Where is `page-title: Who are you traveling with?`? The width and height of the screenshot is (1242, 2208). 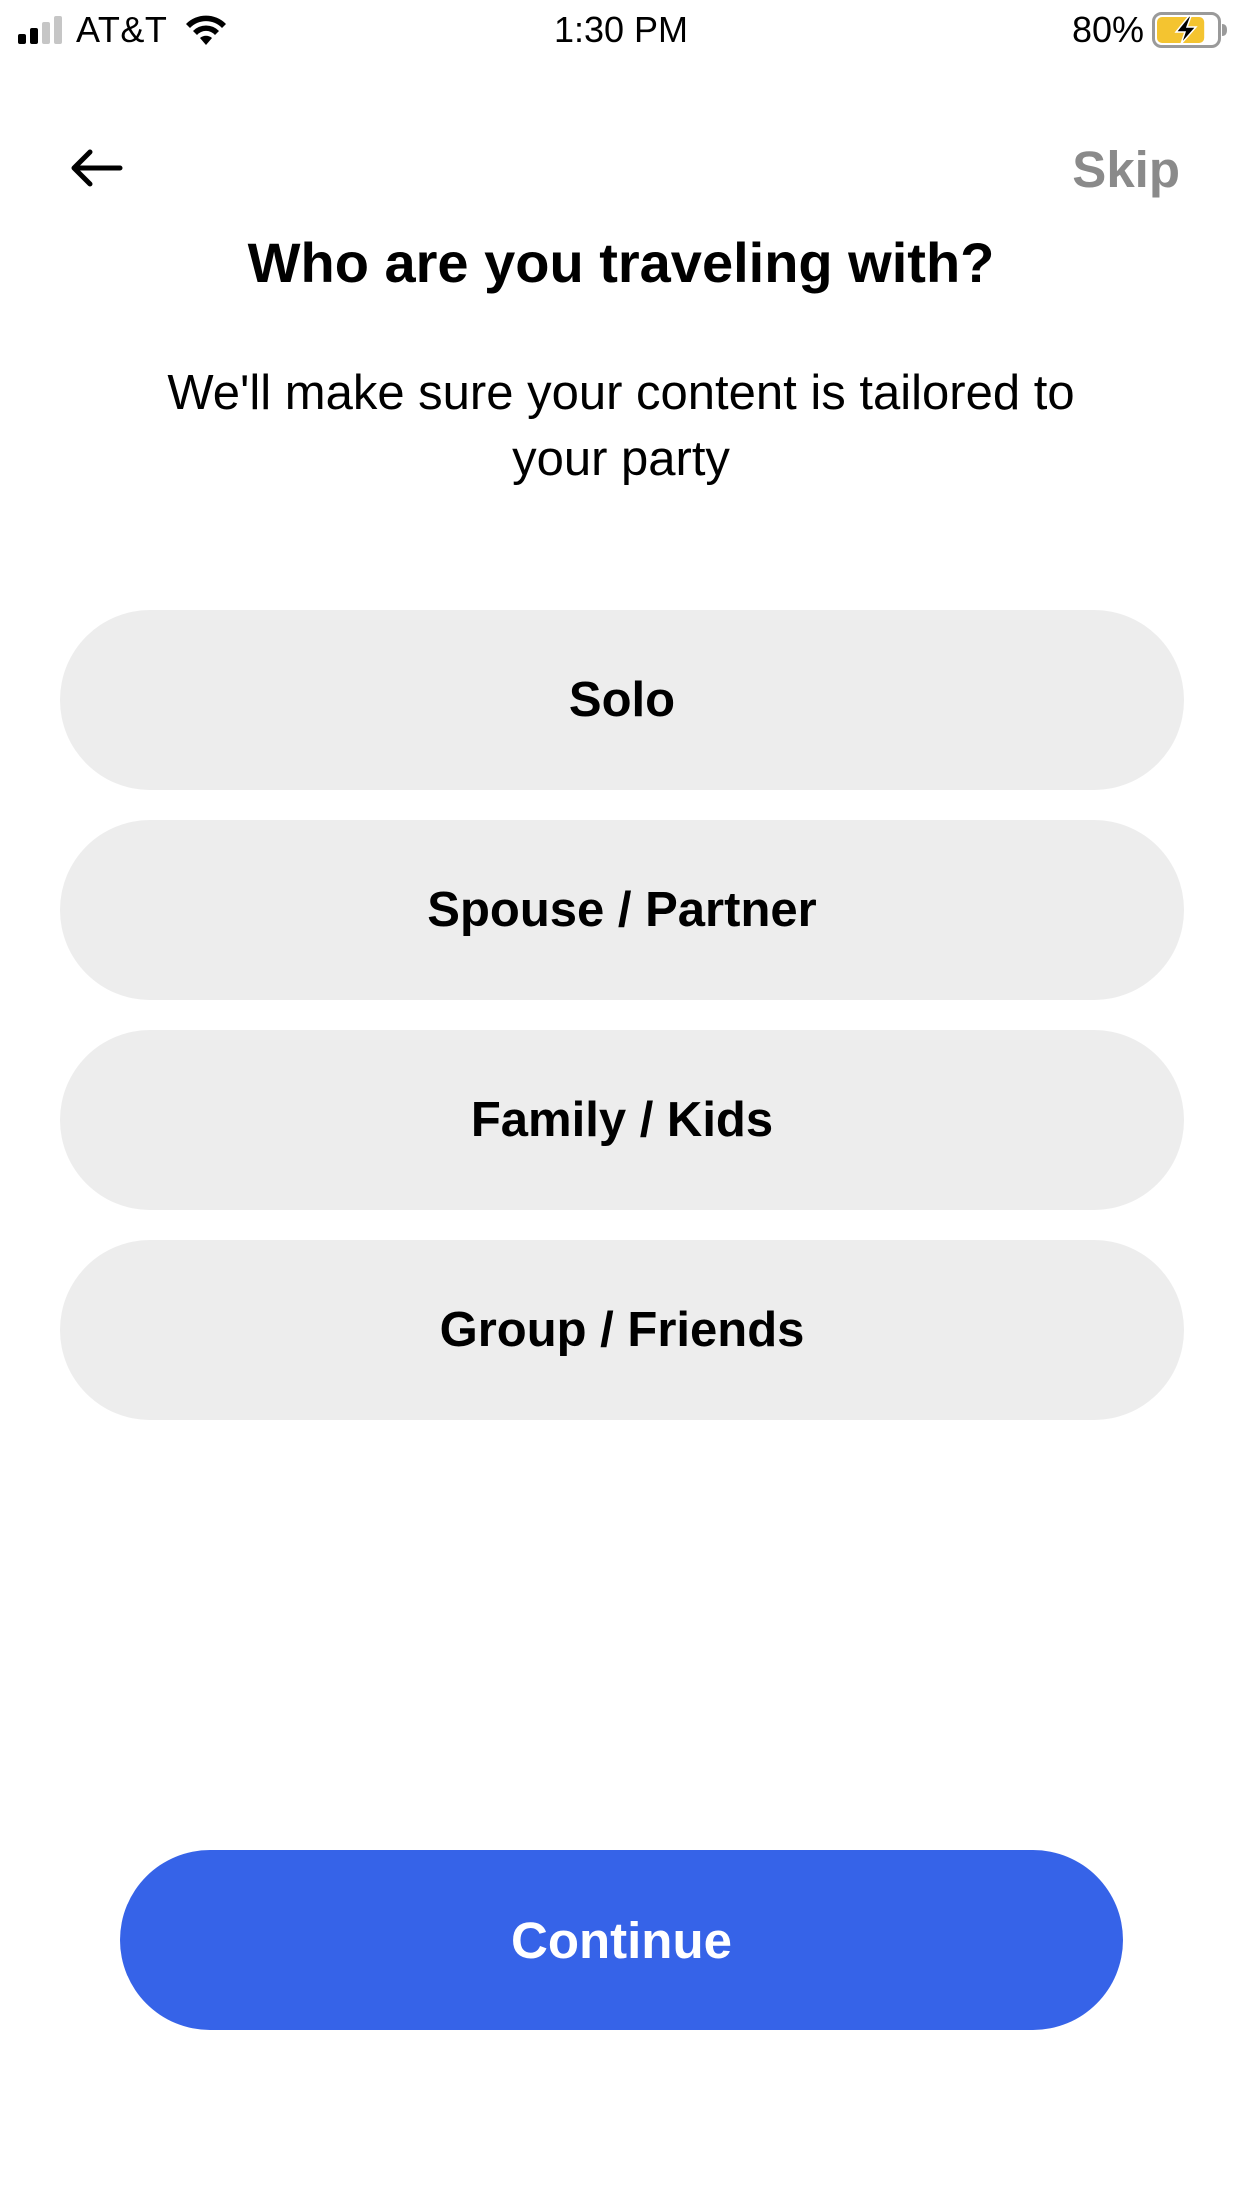
page-title: Who are you traveling with? is located at coordinates (621, 262).